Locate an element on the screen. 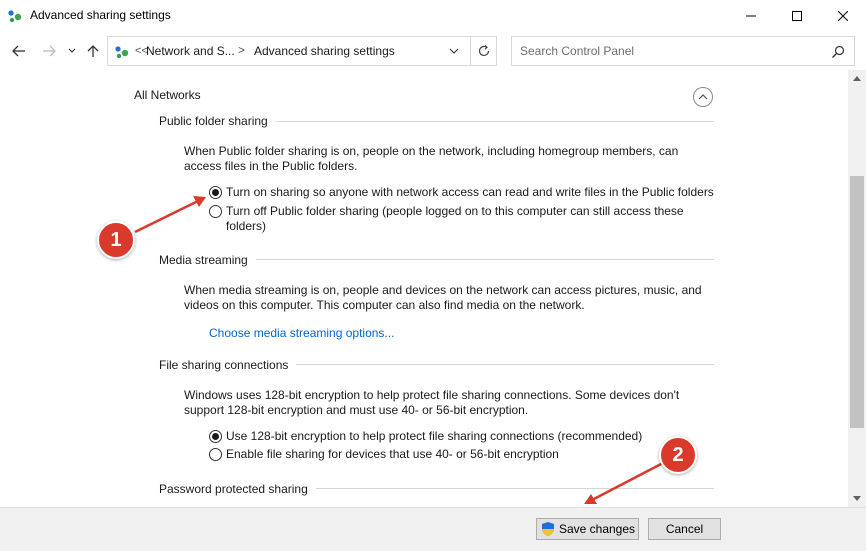 Image resolution: width=866 pixels, height=551 pixels. breadcrumb-current: Advanced sharing settings is located at coordinates (324, 51).